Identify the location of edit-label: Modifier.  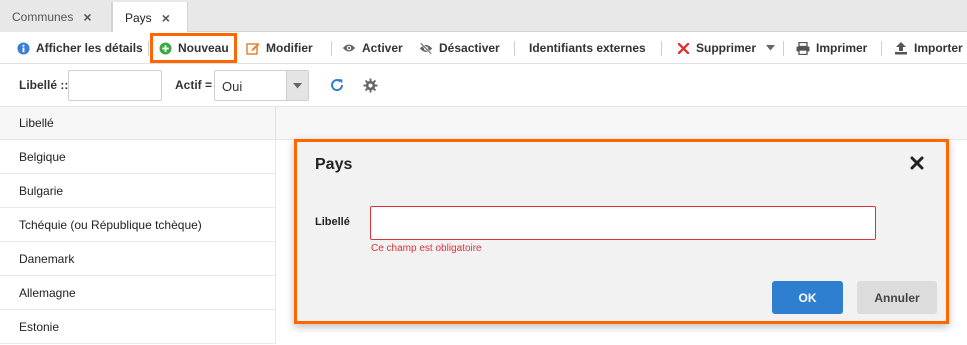
(289, 48).